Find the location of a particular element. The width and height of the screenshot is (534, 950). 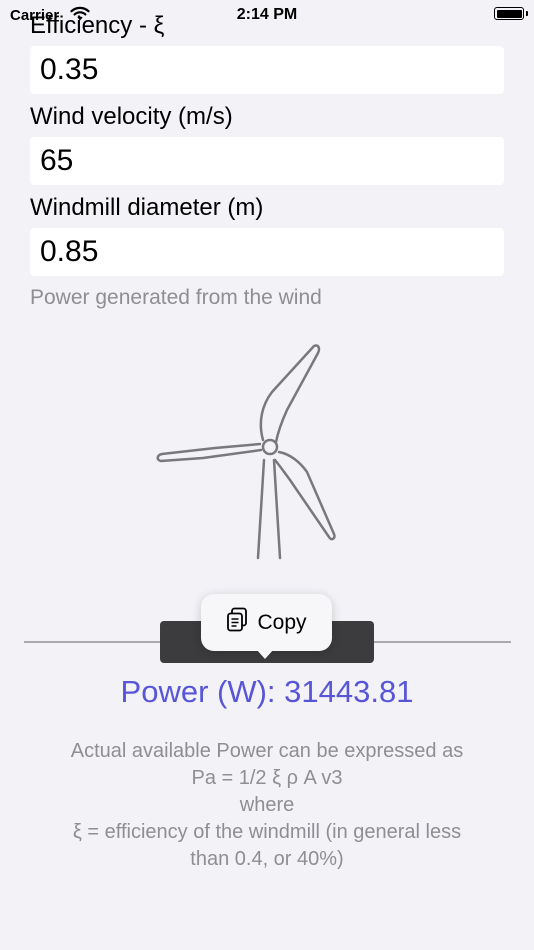

copy-label: Copy is located at coordinates (282, 622).